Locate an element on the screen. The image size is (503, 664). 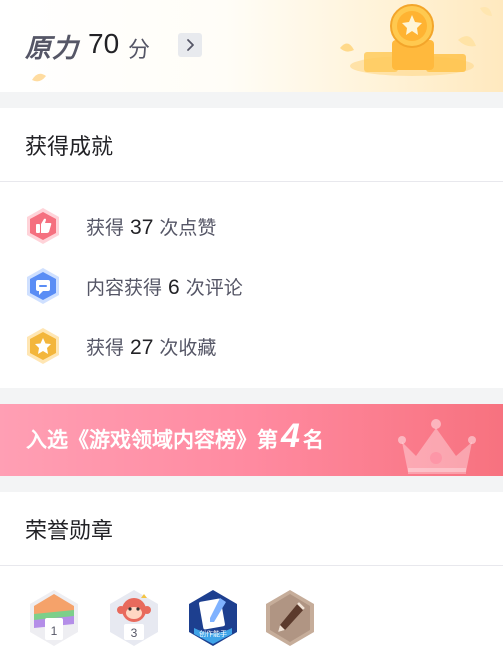
achievement-likes: 获得 37 次点赞 is located at coordinates (251, 226).